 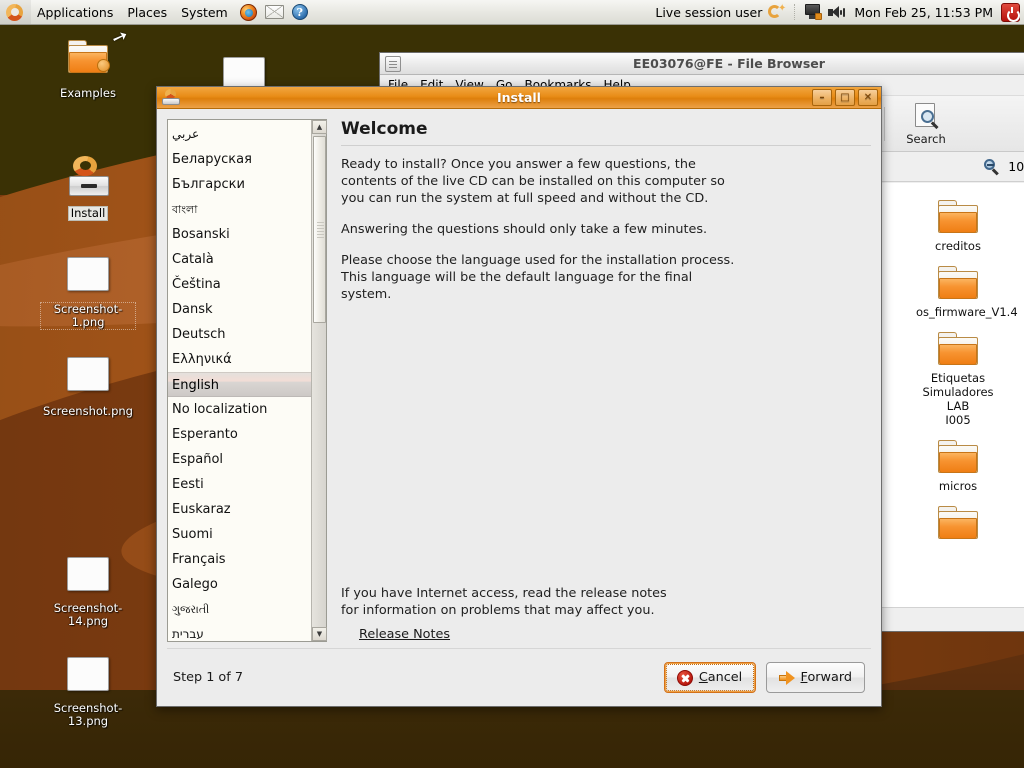 What do you see at coordinates (88, 93) in the screenshot?
I see `desktop-icon-label: Examples` at bounding box center [88, 93].